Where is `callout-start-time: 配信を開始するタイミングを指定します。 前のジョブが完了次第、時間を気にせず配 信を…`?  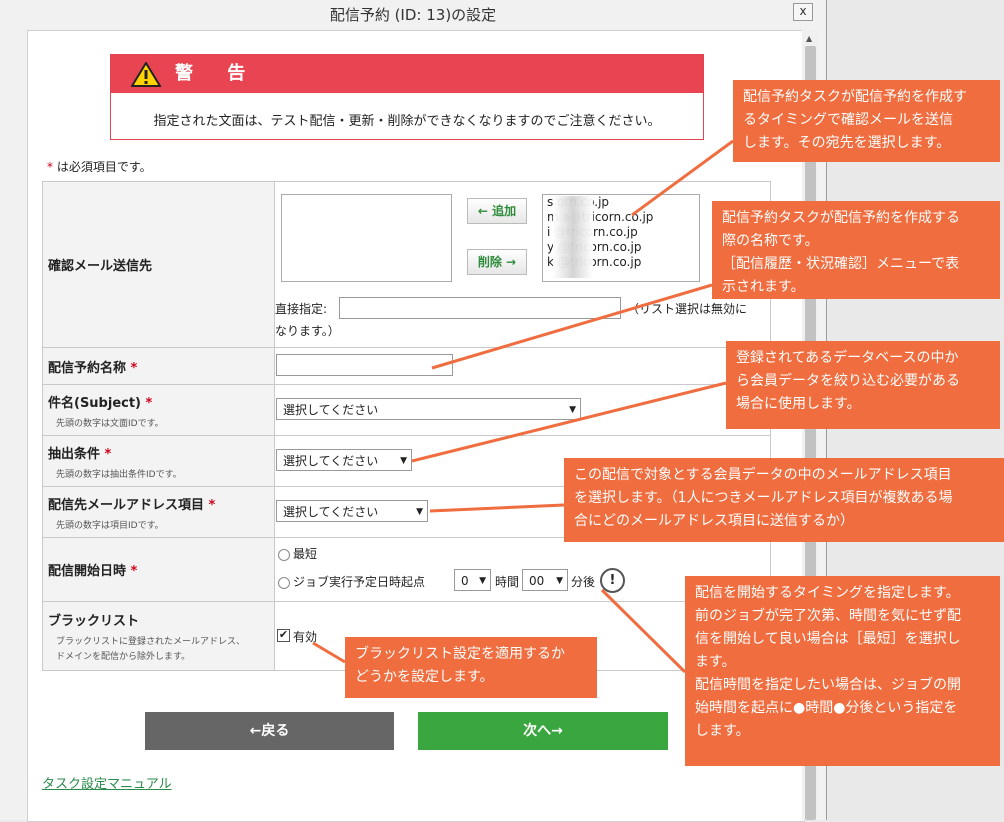
callout-start-time: 配信を開始するタイミングを指定します。 前のジョブが完了次第、時間を気にせず配 信を… is located at coordinates (842, 671).